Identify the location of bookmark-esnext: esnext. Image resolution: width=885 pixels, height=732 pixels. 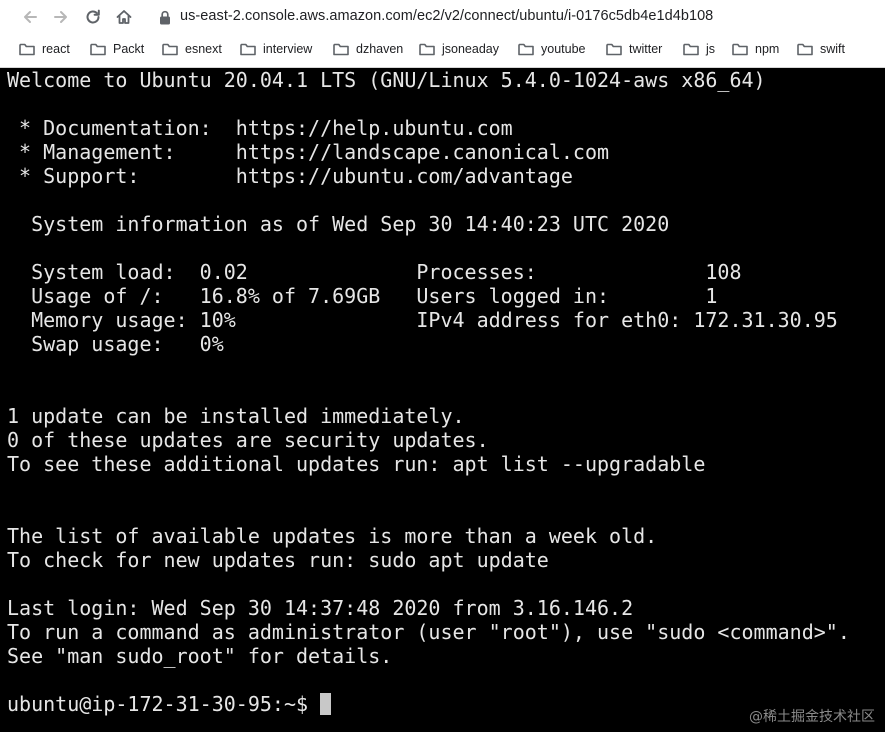
(192, 49).